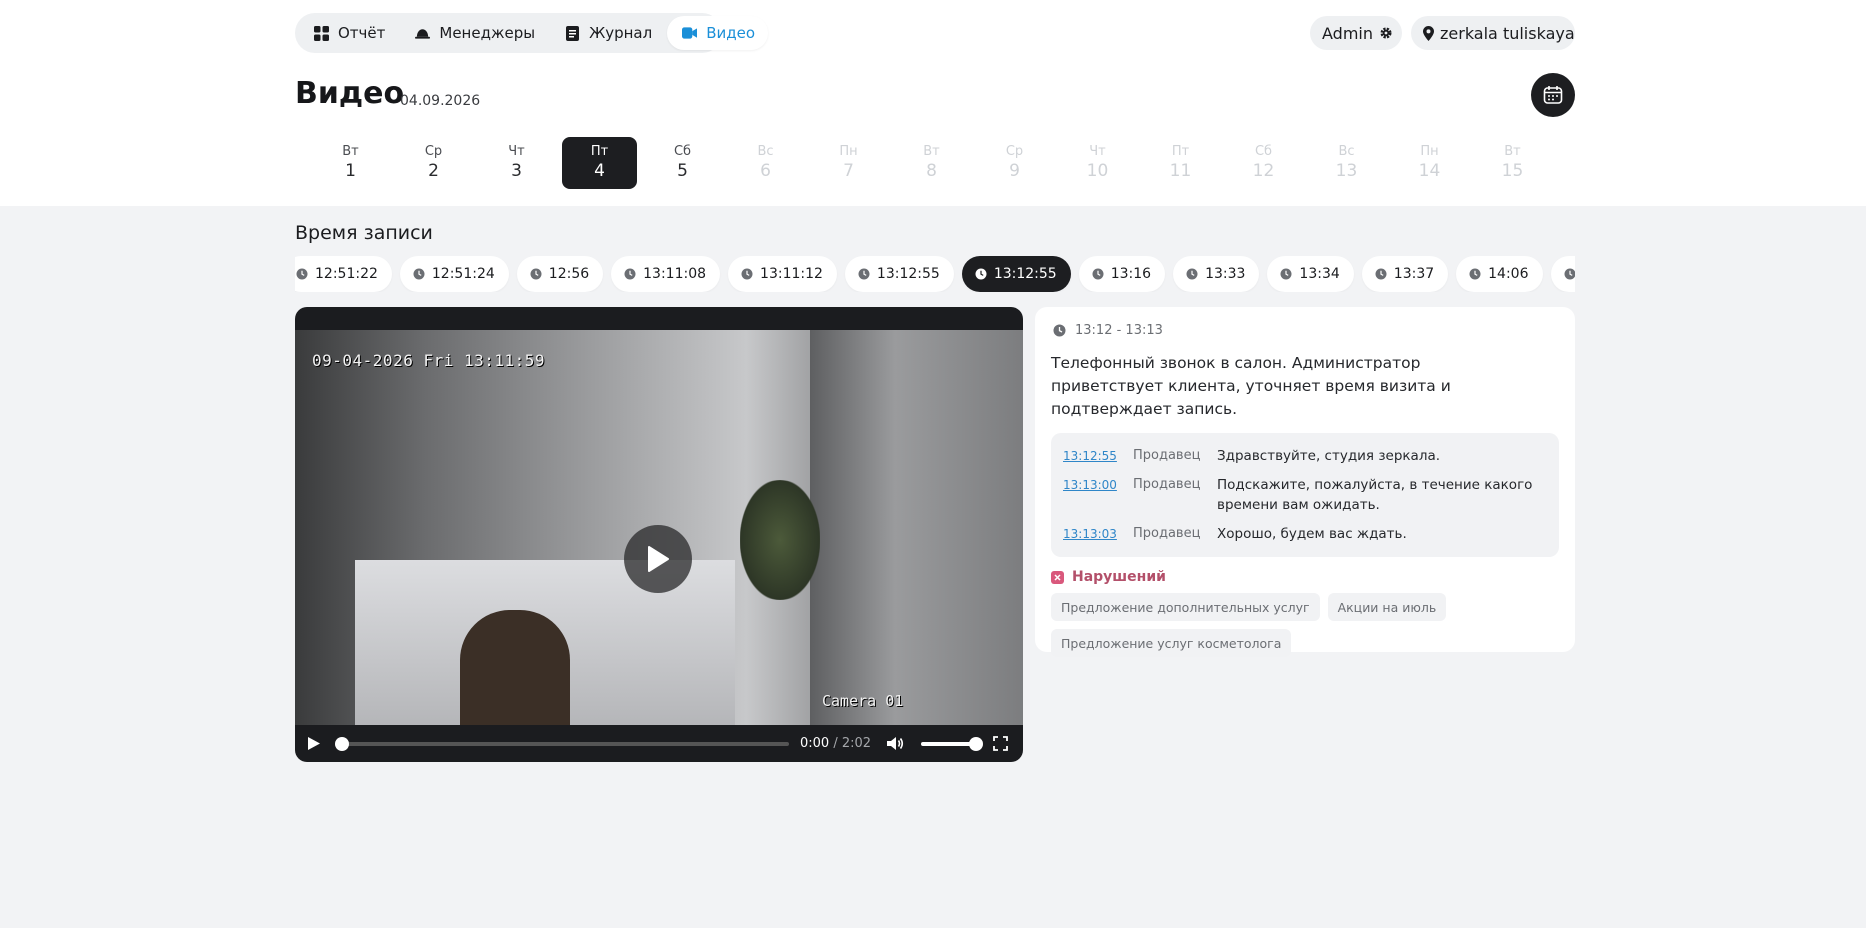 The width and height of the screenshot is (1866, 928). I want to click on day-number: 11, so click(1180, 171).